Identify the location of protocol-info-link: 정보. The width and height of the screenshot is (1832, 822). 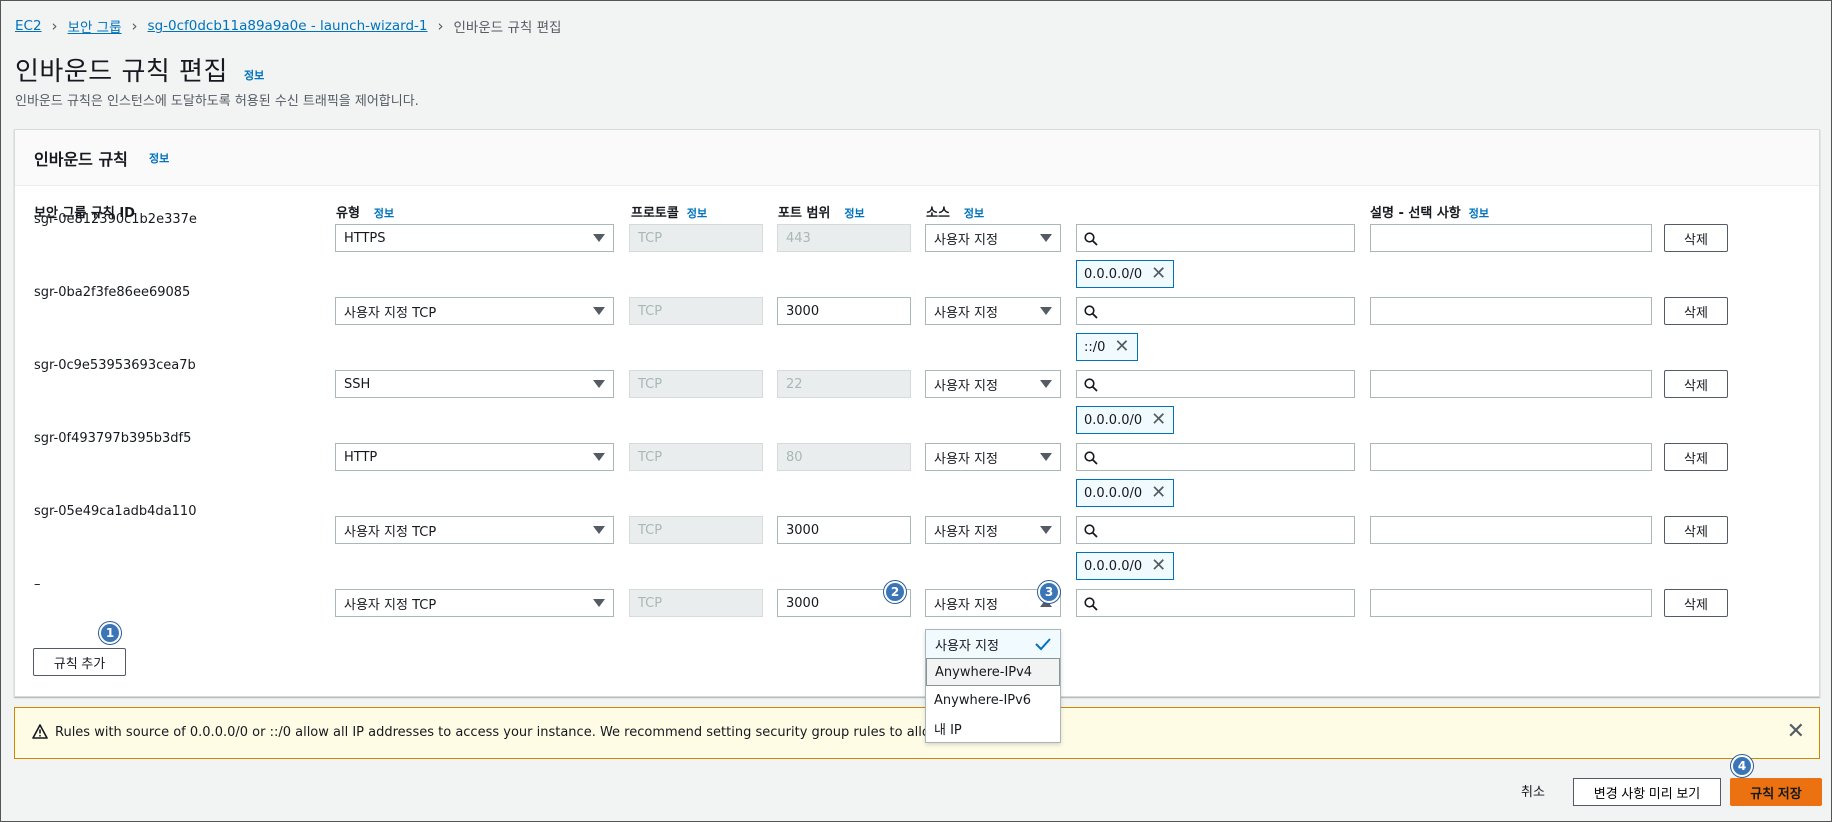
(697, 213).